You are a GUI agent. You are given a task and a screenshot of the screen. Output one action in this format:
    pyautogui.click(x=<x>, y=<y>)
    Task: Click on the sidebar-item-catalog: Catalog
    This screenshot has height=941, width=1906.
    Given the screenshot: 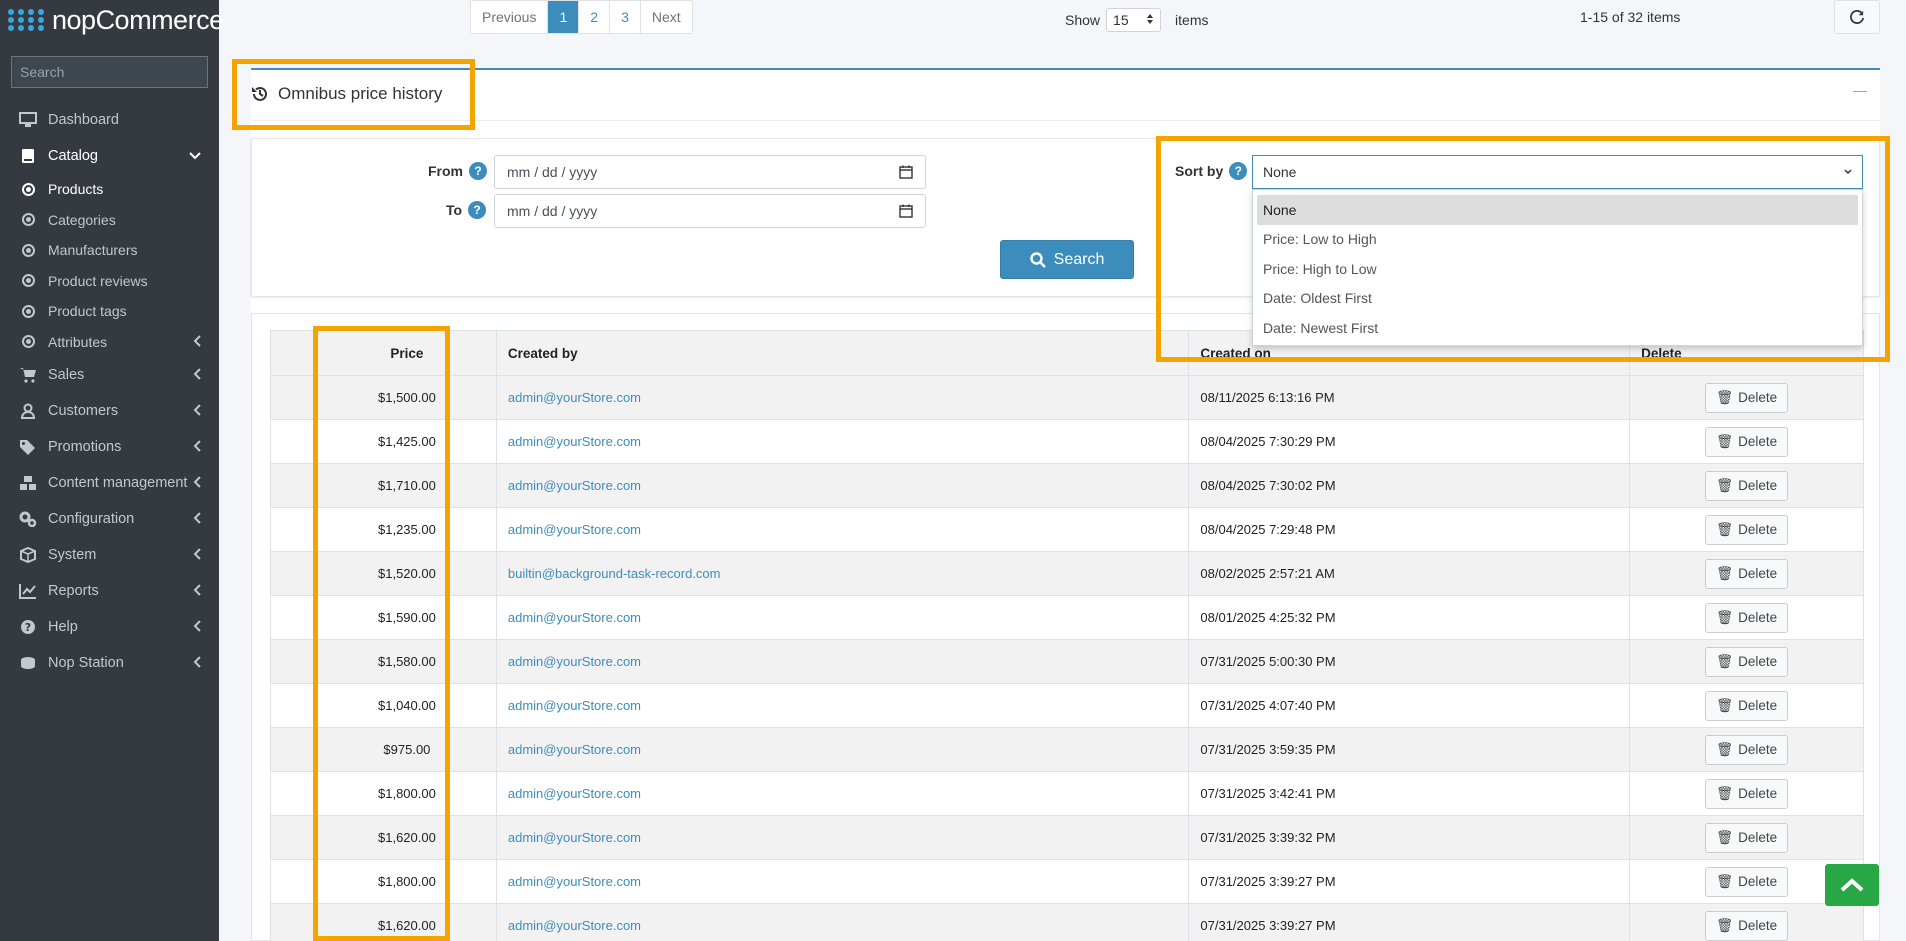 What is the action you would take?
    pyautogui.click(x=109, y=156)
    